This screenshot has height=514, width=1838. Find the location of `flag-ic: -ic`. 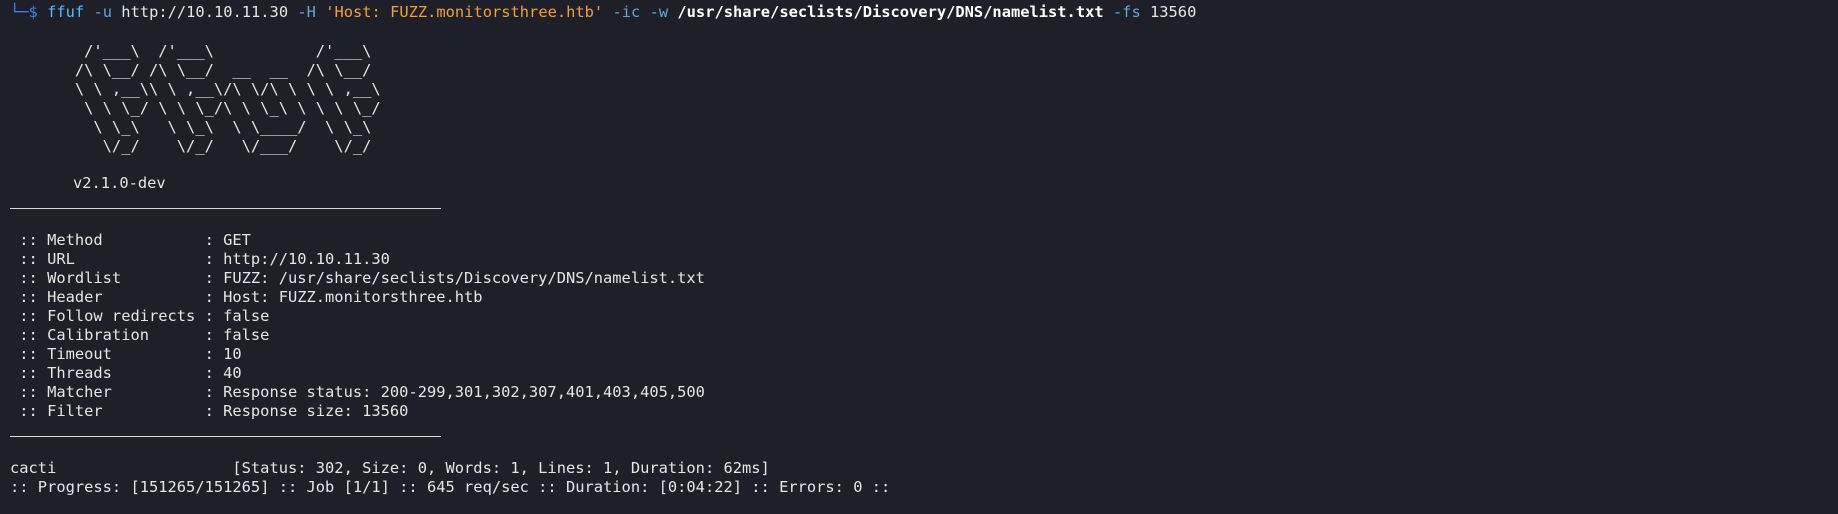

flag-ic: -ic is located at coordinates (626, 12).